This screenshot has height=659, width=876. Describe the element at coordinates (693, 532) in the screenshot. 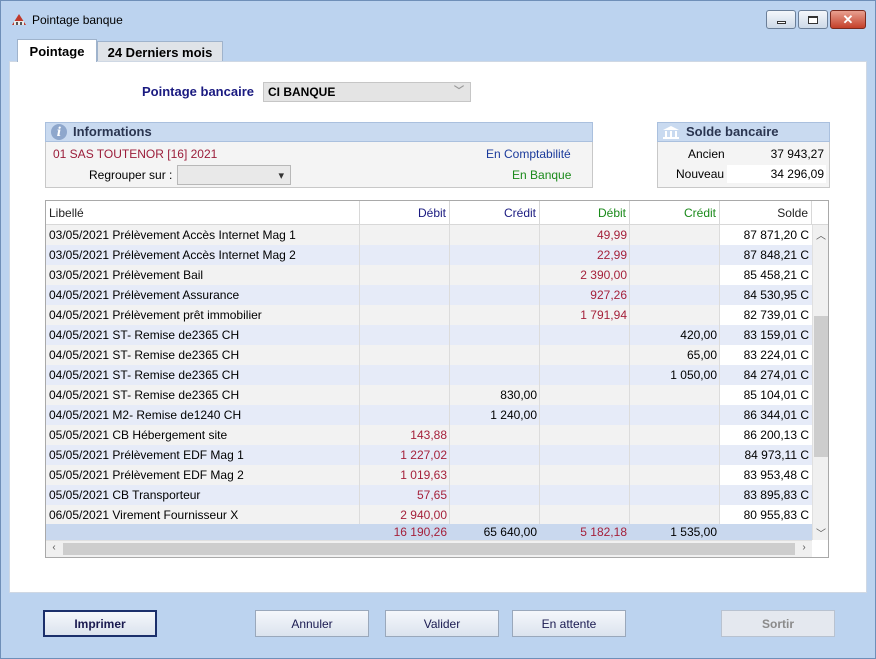

I see `total-credit-banque: 1 535,00` at that location.